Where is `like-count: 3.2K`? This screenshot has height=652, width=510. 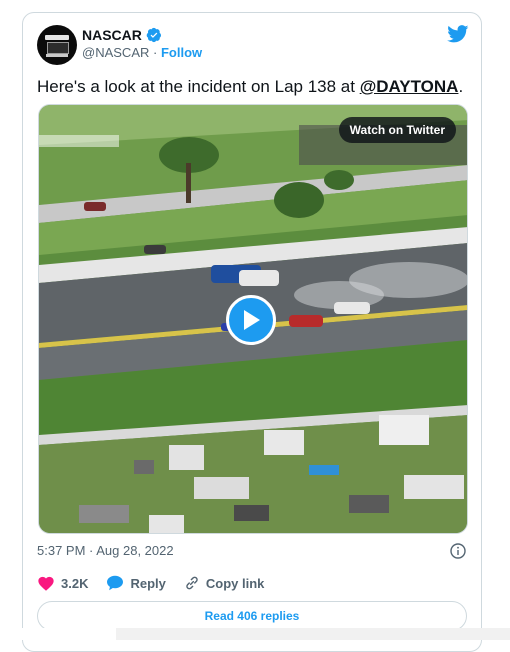
like-count: 3.2K is located at coordinates (75, 583).